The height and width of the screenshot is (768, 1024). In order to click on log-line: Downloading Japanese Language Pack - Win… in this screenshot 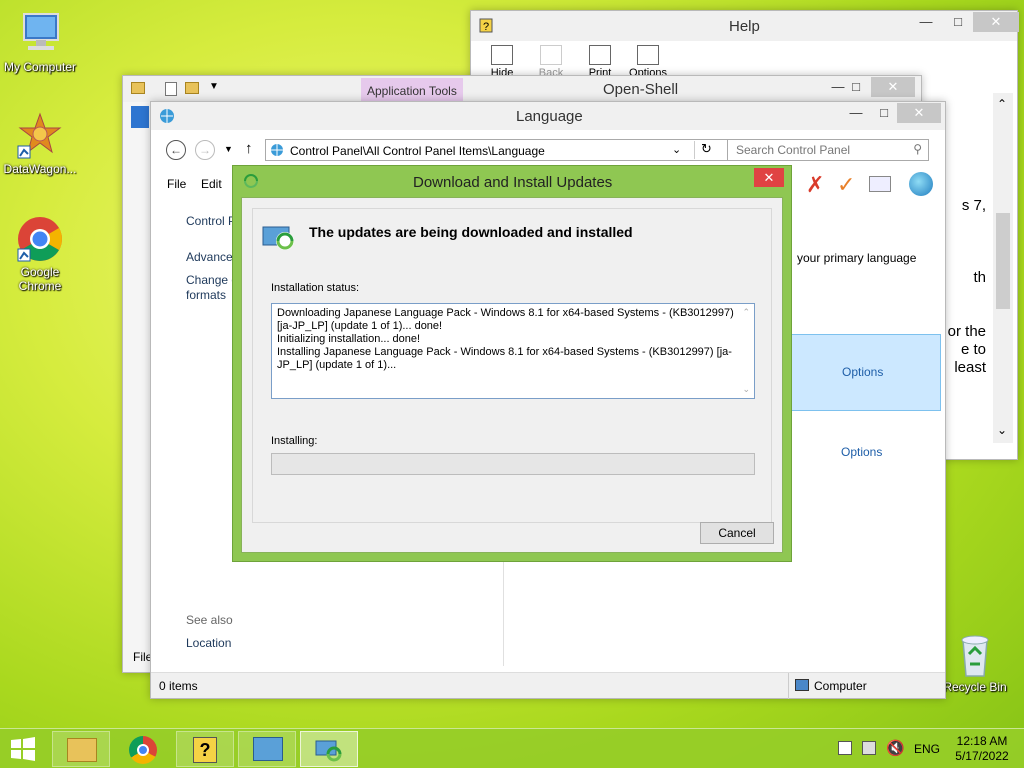, I will do `click(505, 313)`.